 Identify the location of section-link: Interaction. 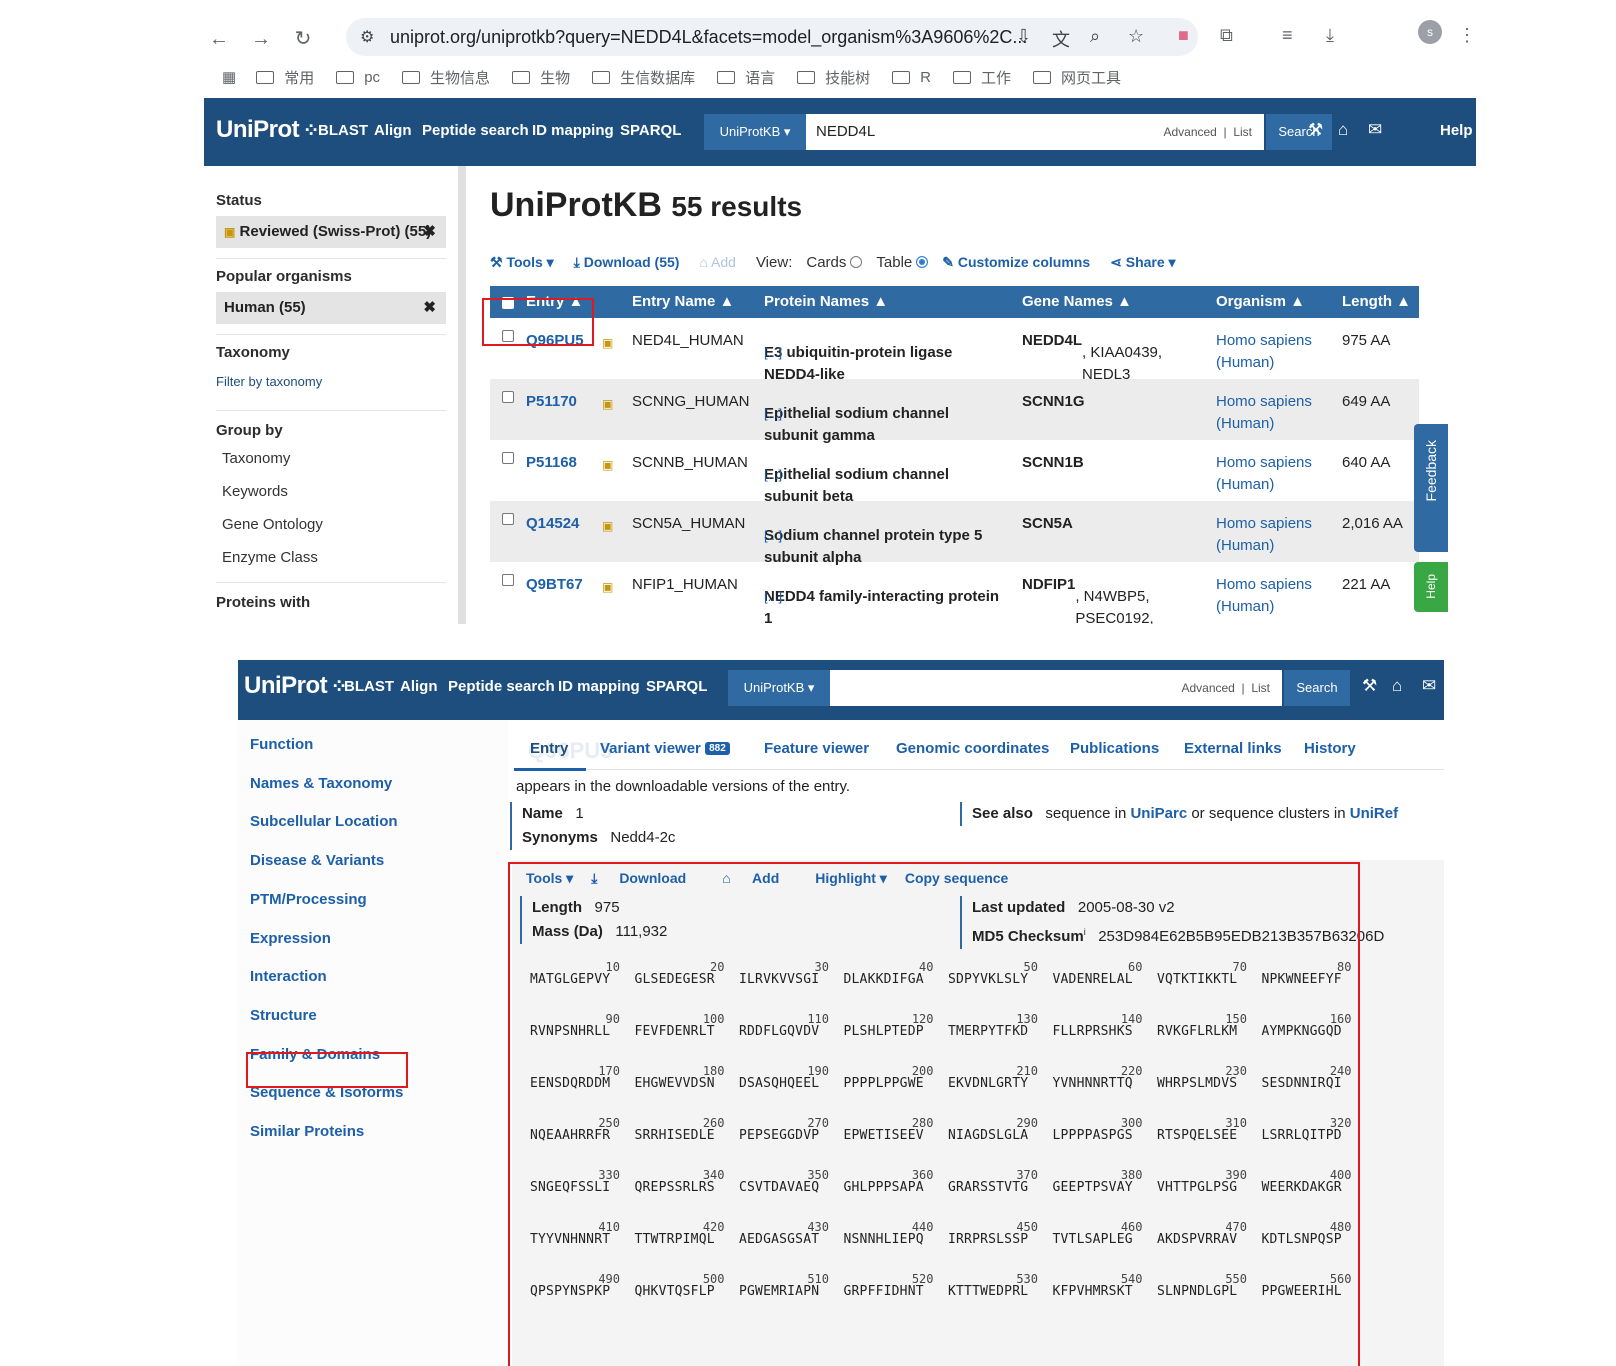
(288, 976).